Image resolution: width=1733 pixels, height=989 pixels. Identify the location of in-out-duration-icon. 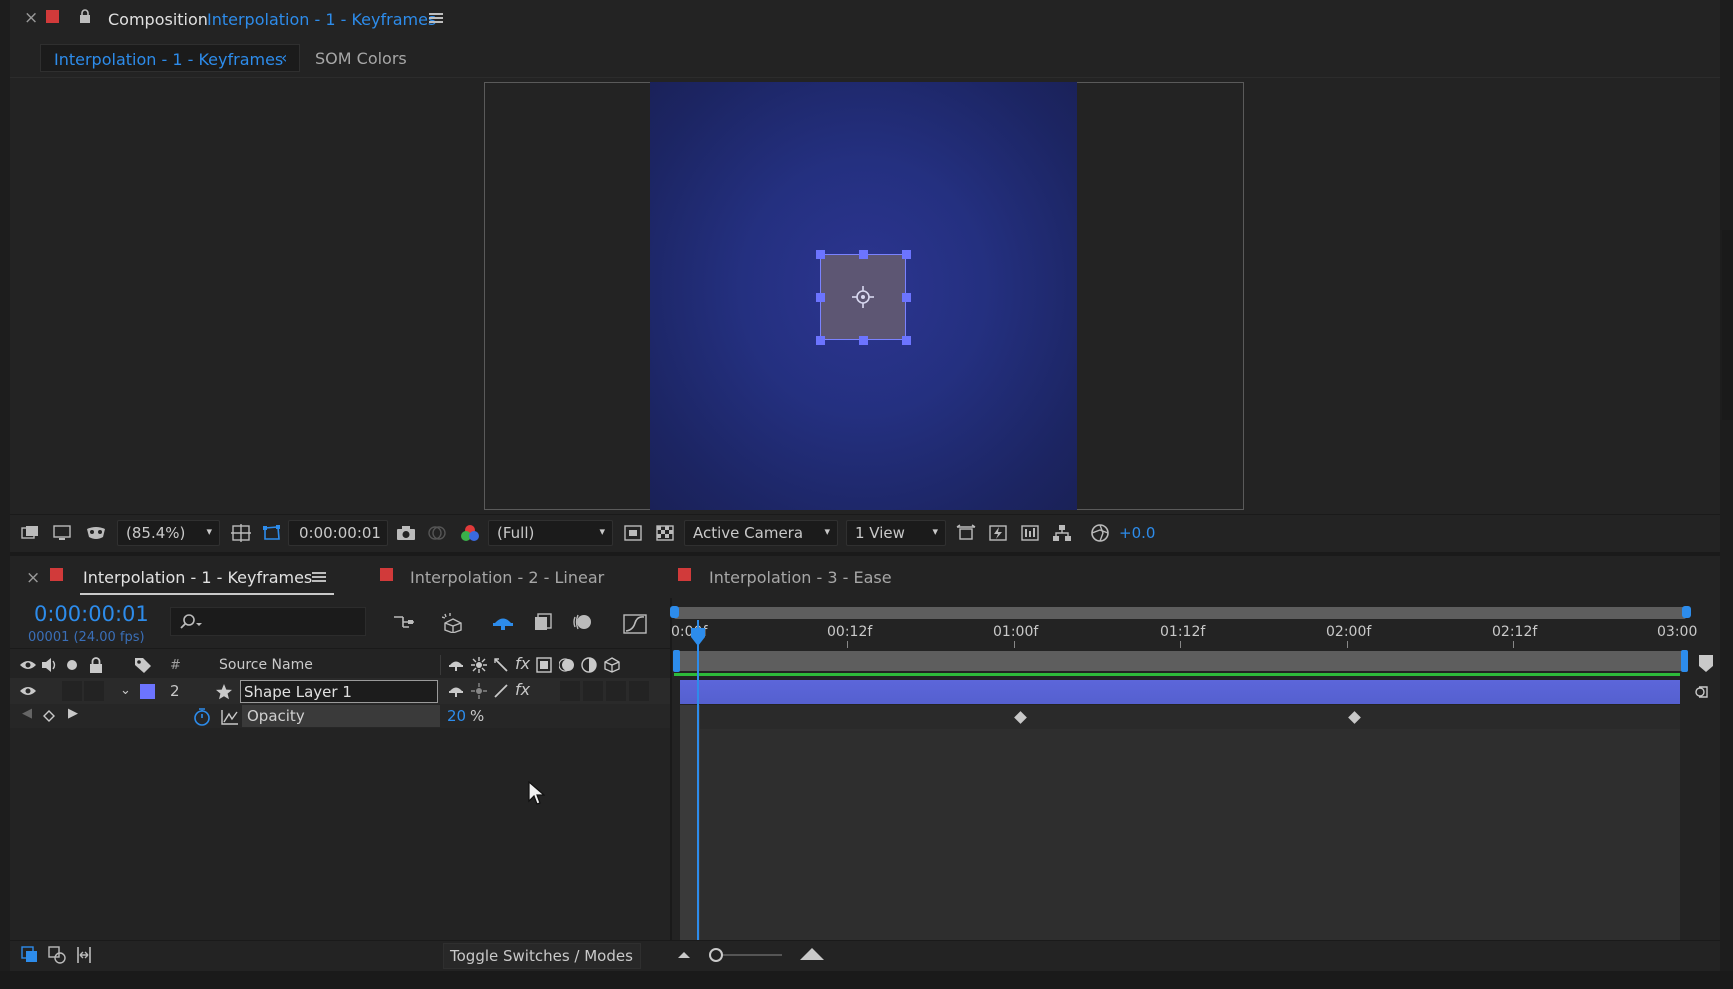
(84, 955).